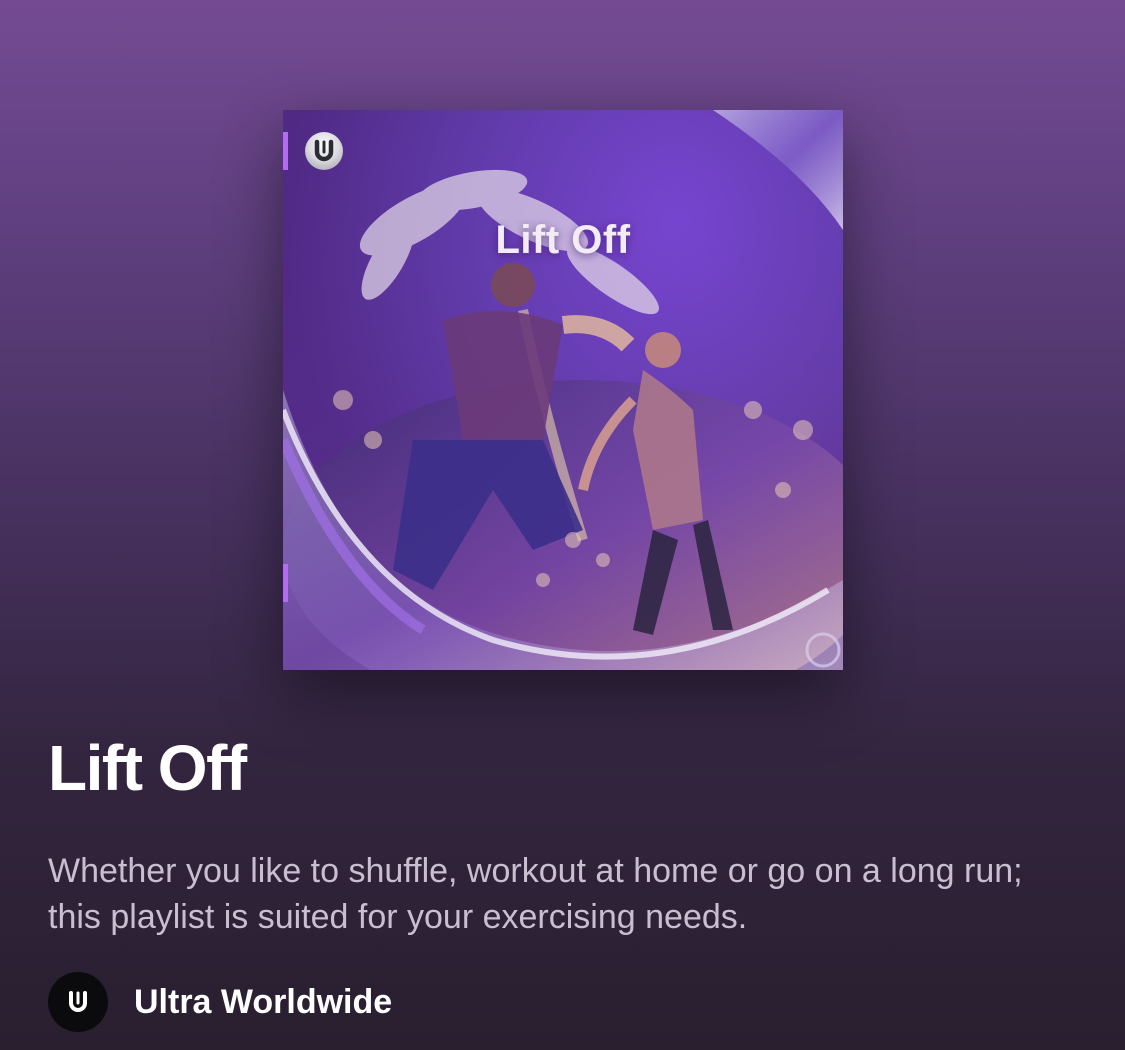  Describe the element at coordinates (263, 1002) in the screenshot. I see `owner-name: Ultra Worldwide` at that location.